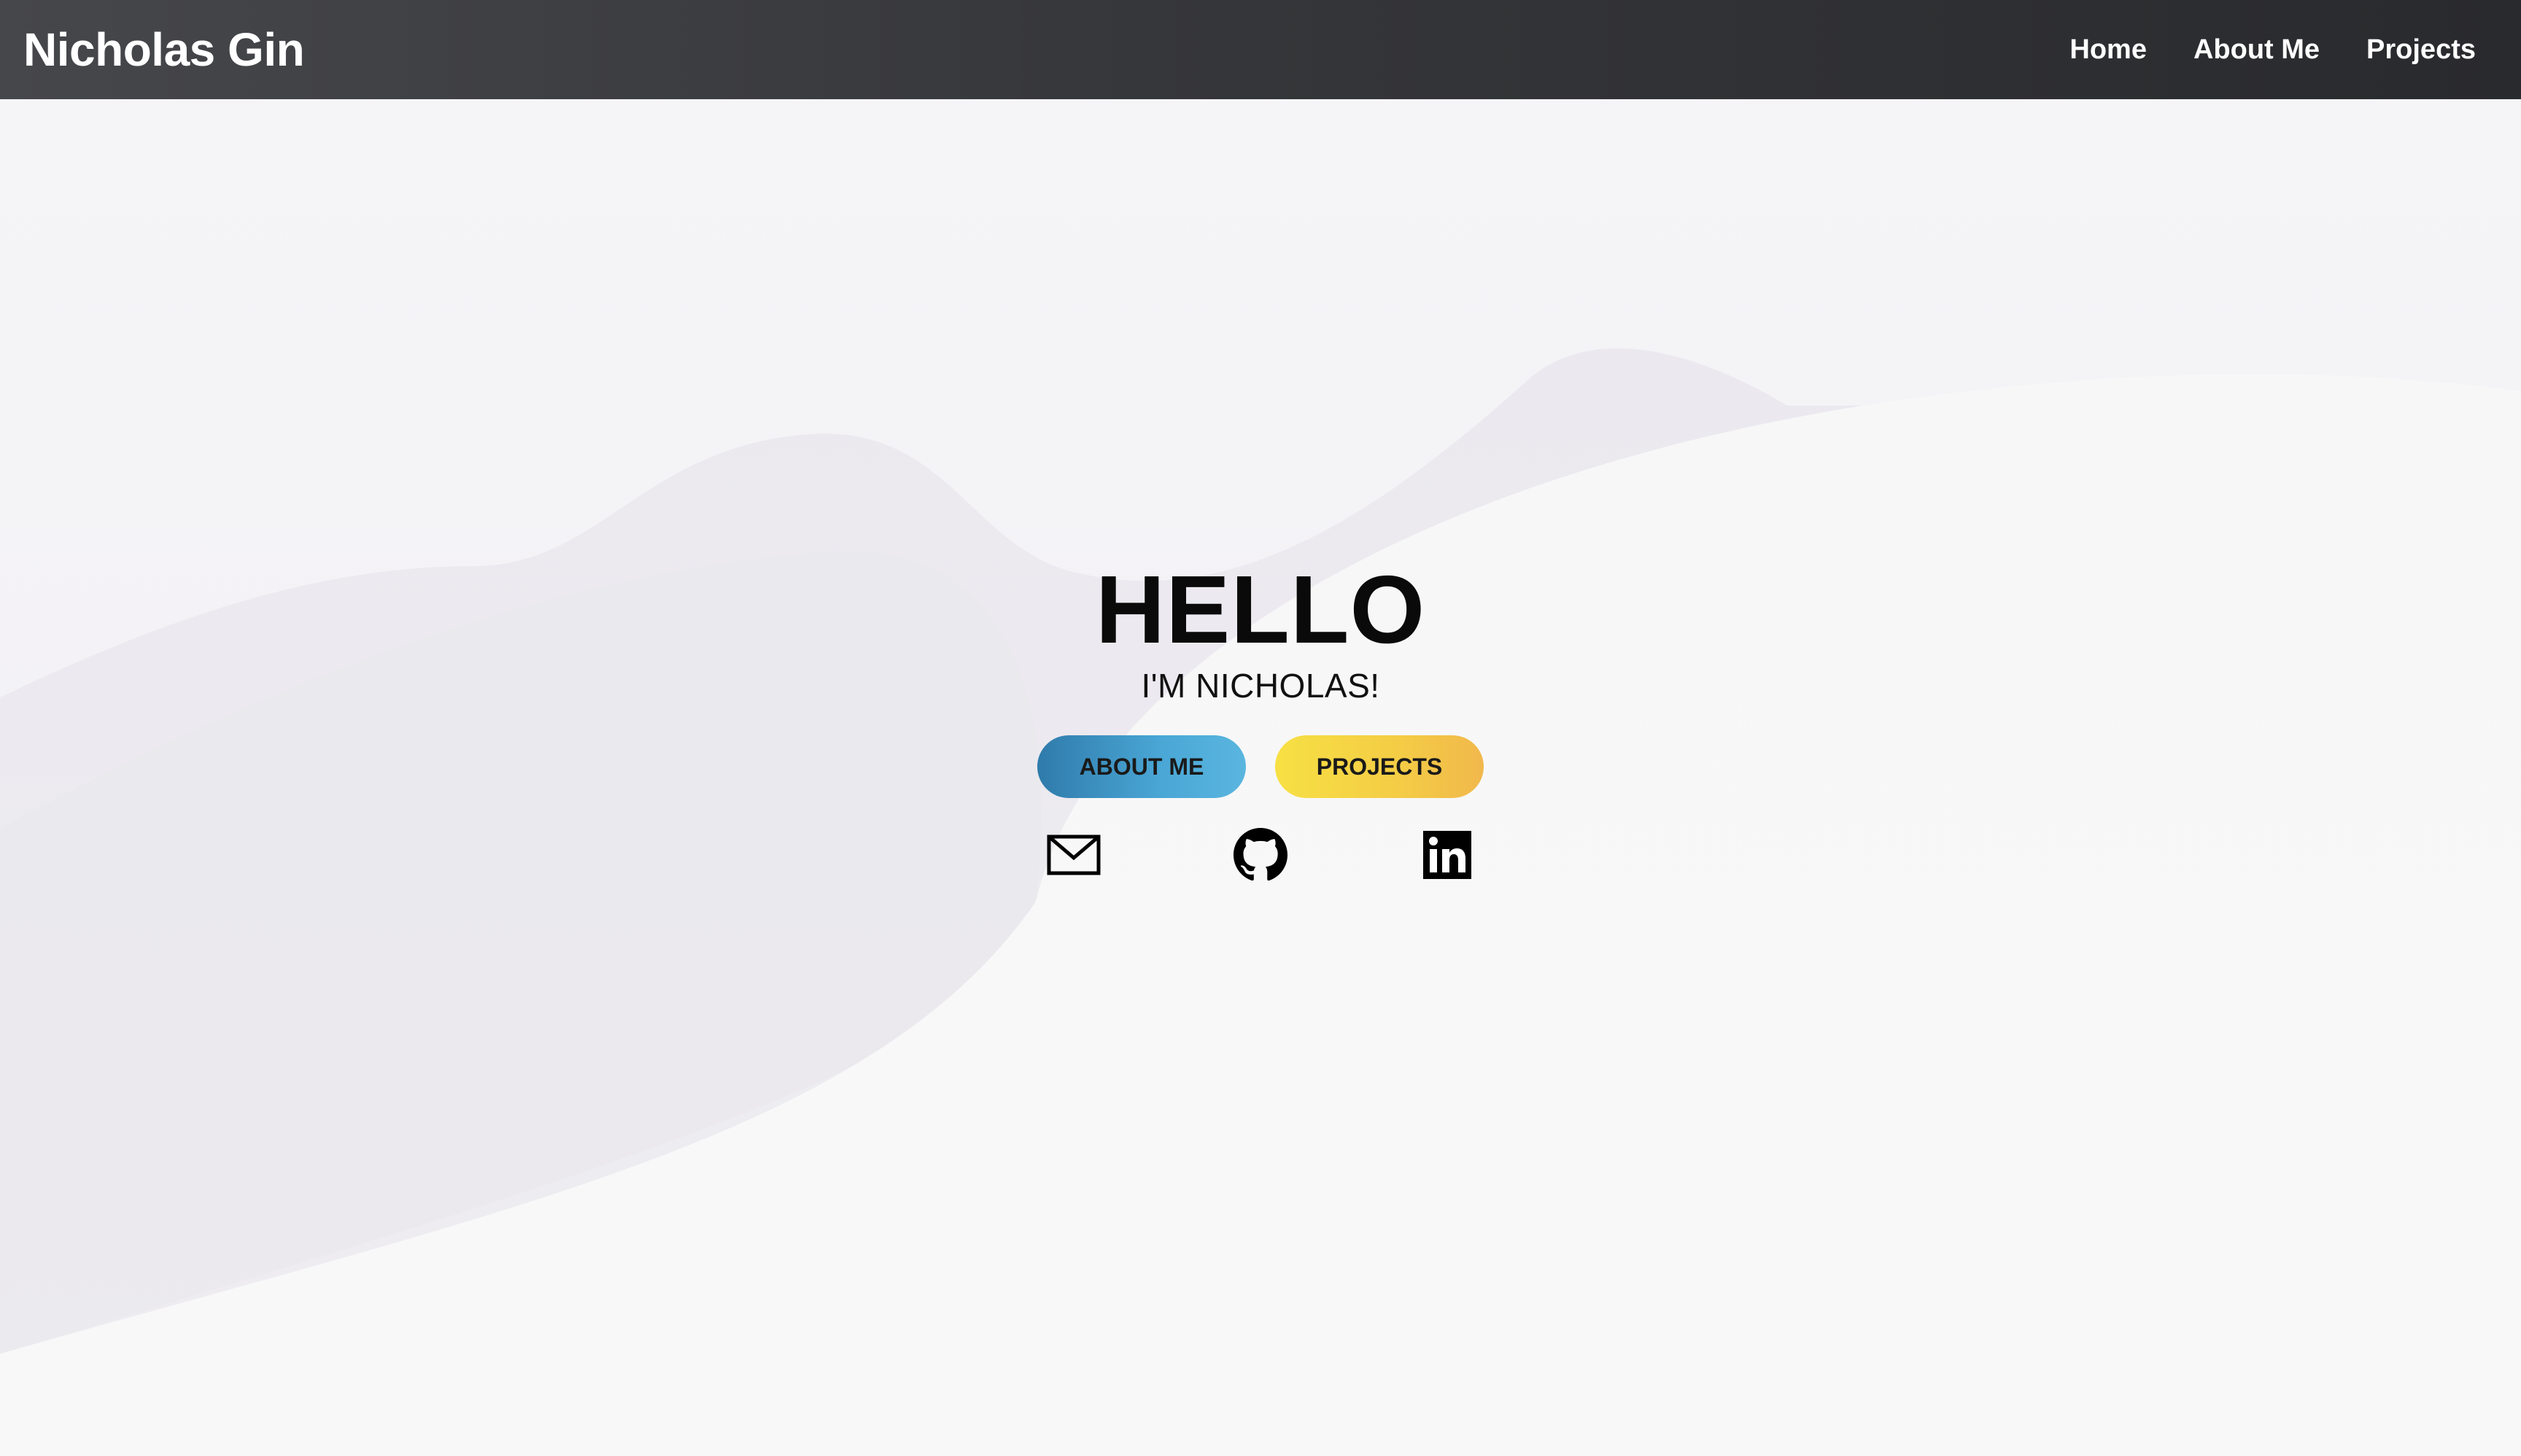  What do you see at coordinates (2108, 50) in the screenshot?
I see `nav-link-home: Home` at bounding box center [2108, 50].